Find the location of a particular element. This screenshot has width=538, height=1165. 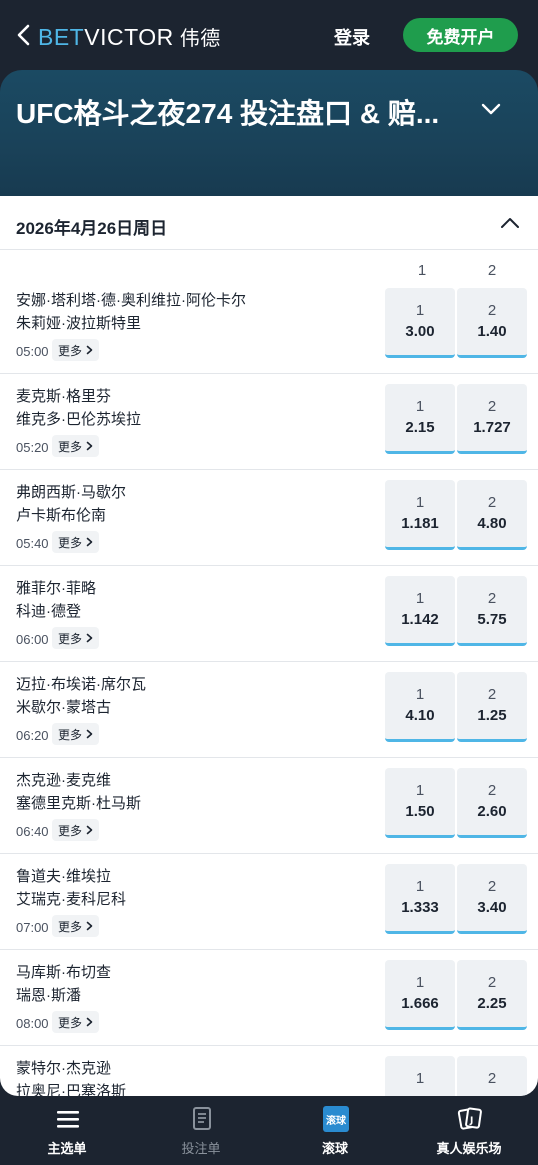

odds-button-1: 1 1.50 is located at coordinates (420, 803).